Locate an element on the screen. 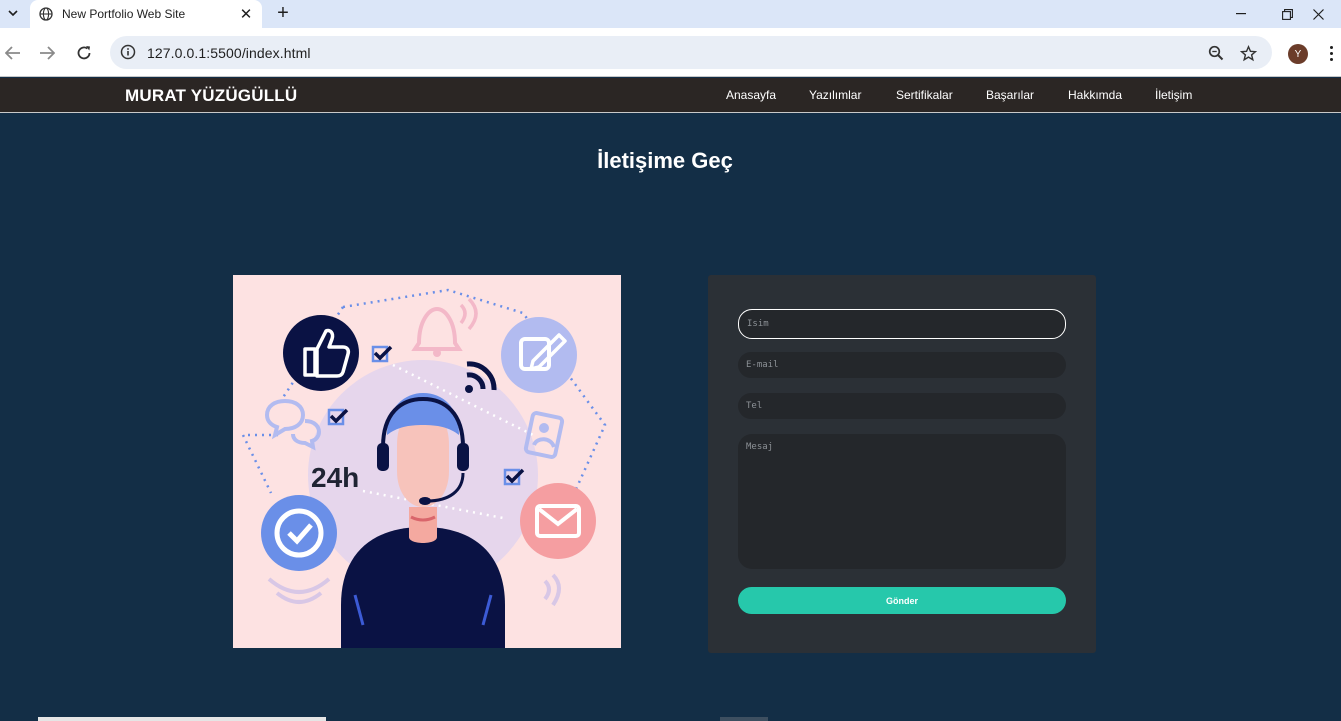 The width and height of the screenshot is (1341, 721). bookmark-star-icon is located at coordinates (1248, 53).